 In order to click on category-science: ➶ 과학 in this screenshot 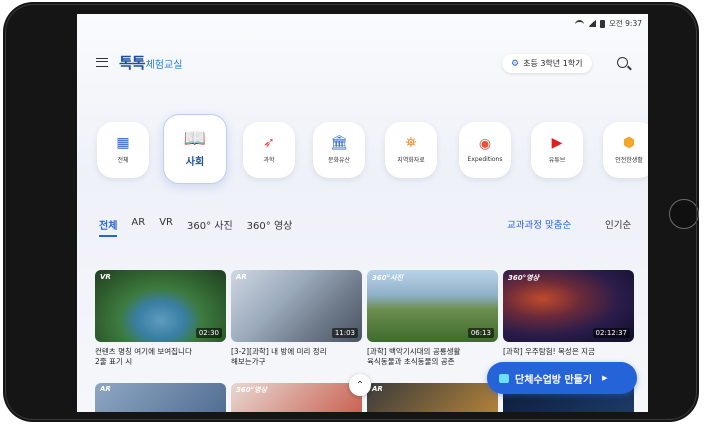, I will do `click(269, 150)`.